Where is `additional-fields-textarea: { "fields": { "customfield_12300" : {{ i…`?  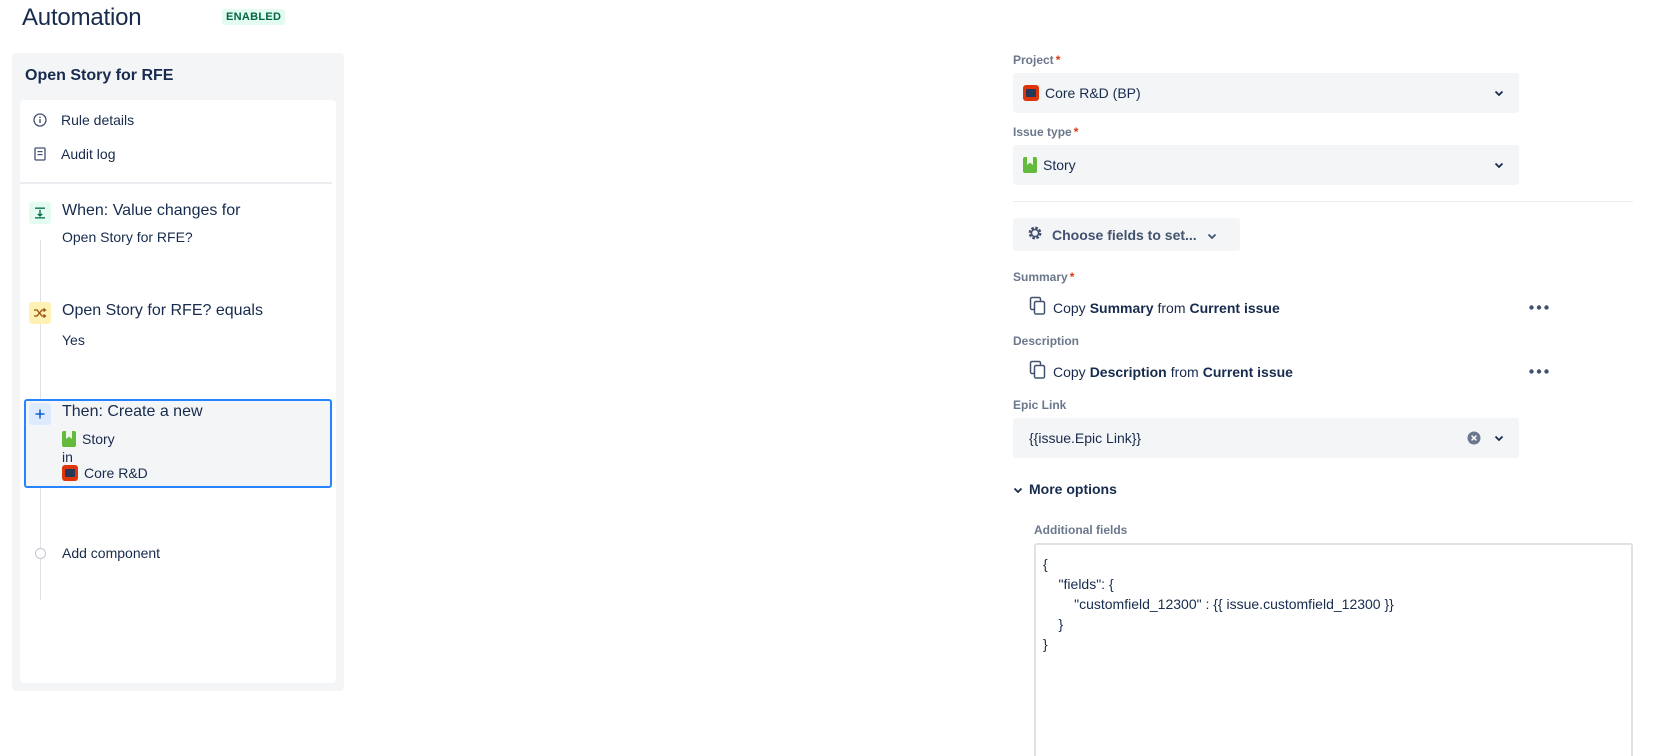 additional-fields-textarea: { "fields": { "customfield_12300" : {{ i… is located at coordinates (1333, 649).